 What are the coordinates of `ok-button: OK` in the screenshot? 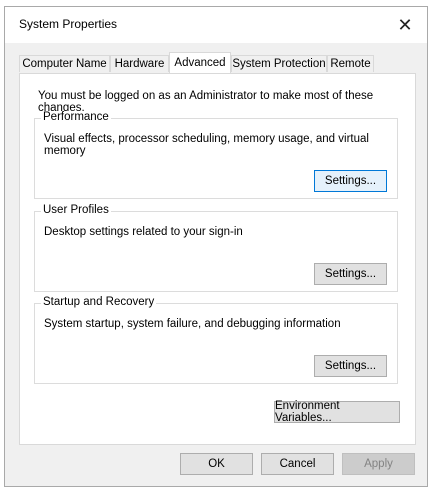 It's located at (216, 464).